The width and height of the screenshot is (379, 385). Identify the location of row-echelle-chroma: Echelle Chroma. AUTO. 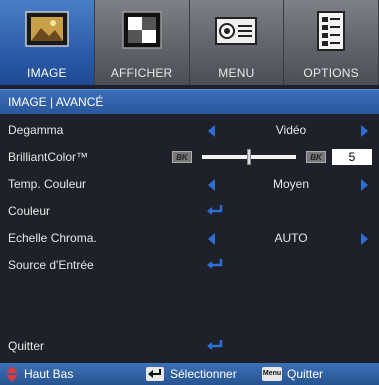
(189, 238).